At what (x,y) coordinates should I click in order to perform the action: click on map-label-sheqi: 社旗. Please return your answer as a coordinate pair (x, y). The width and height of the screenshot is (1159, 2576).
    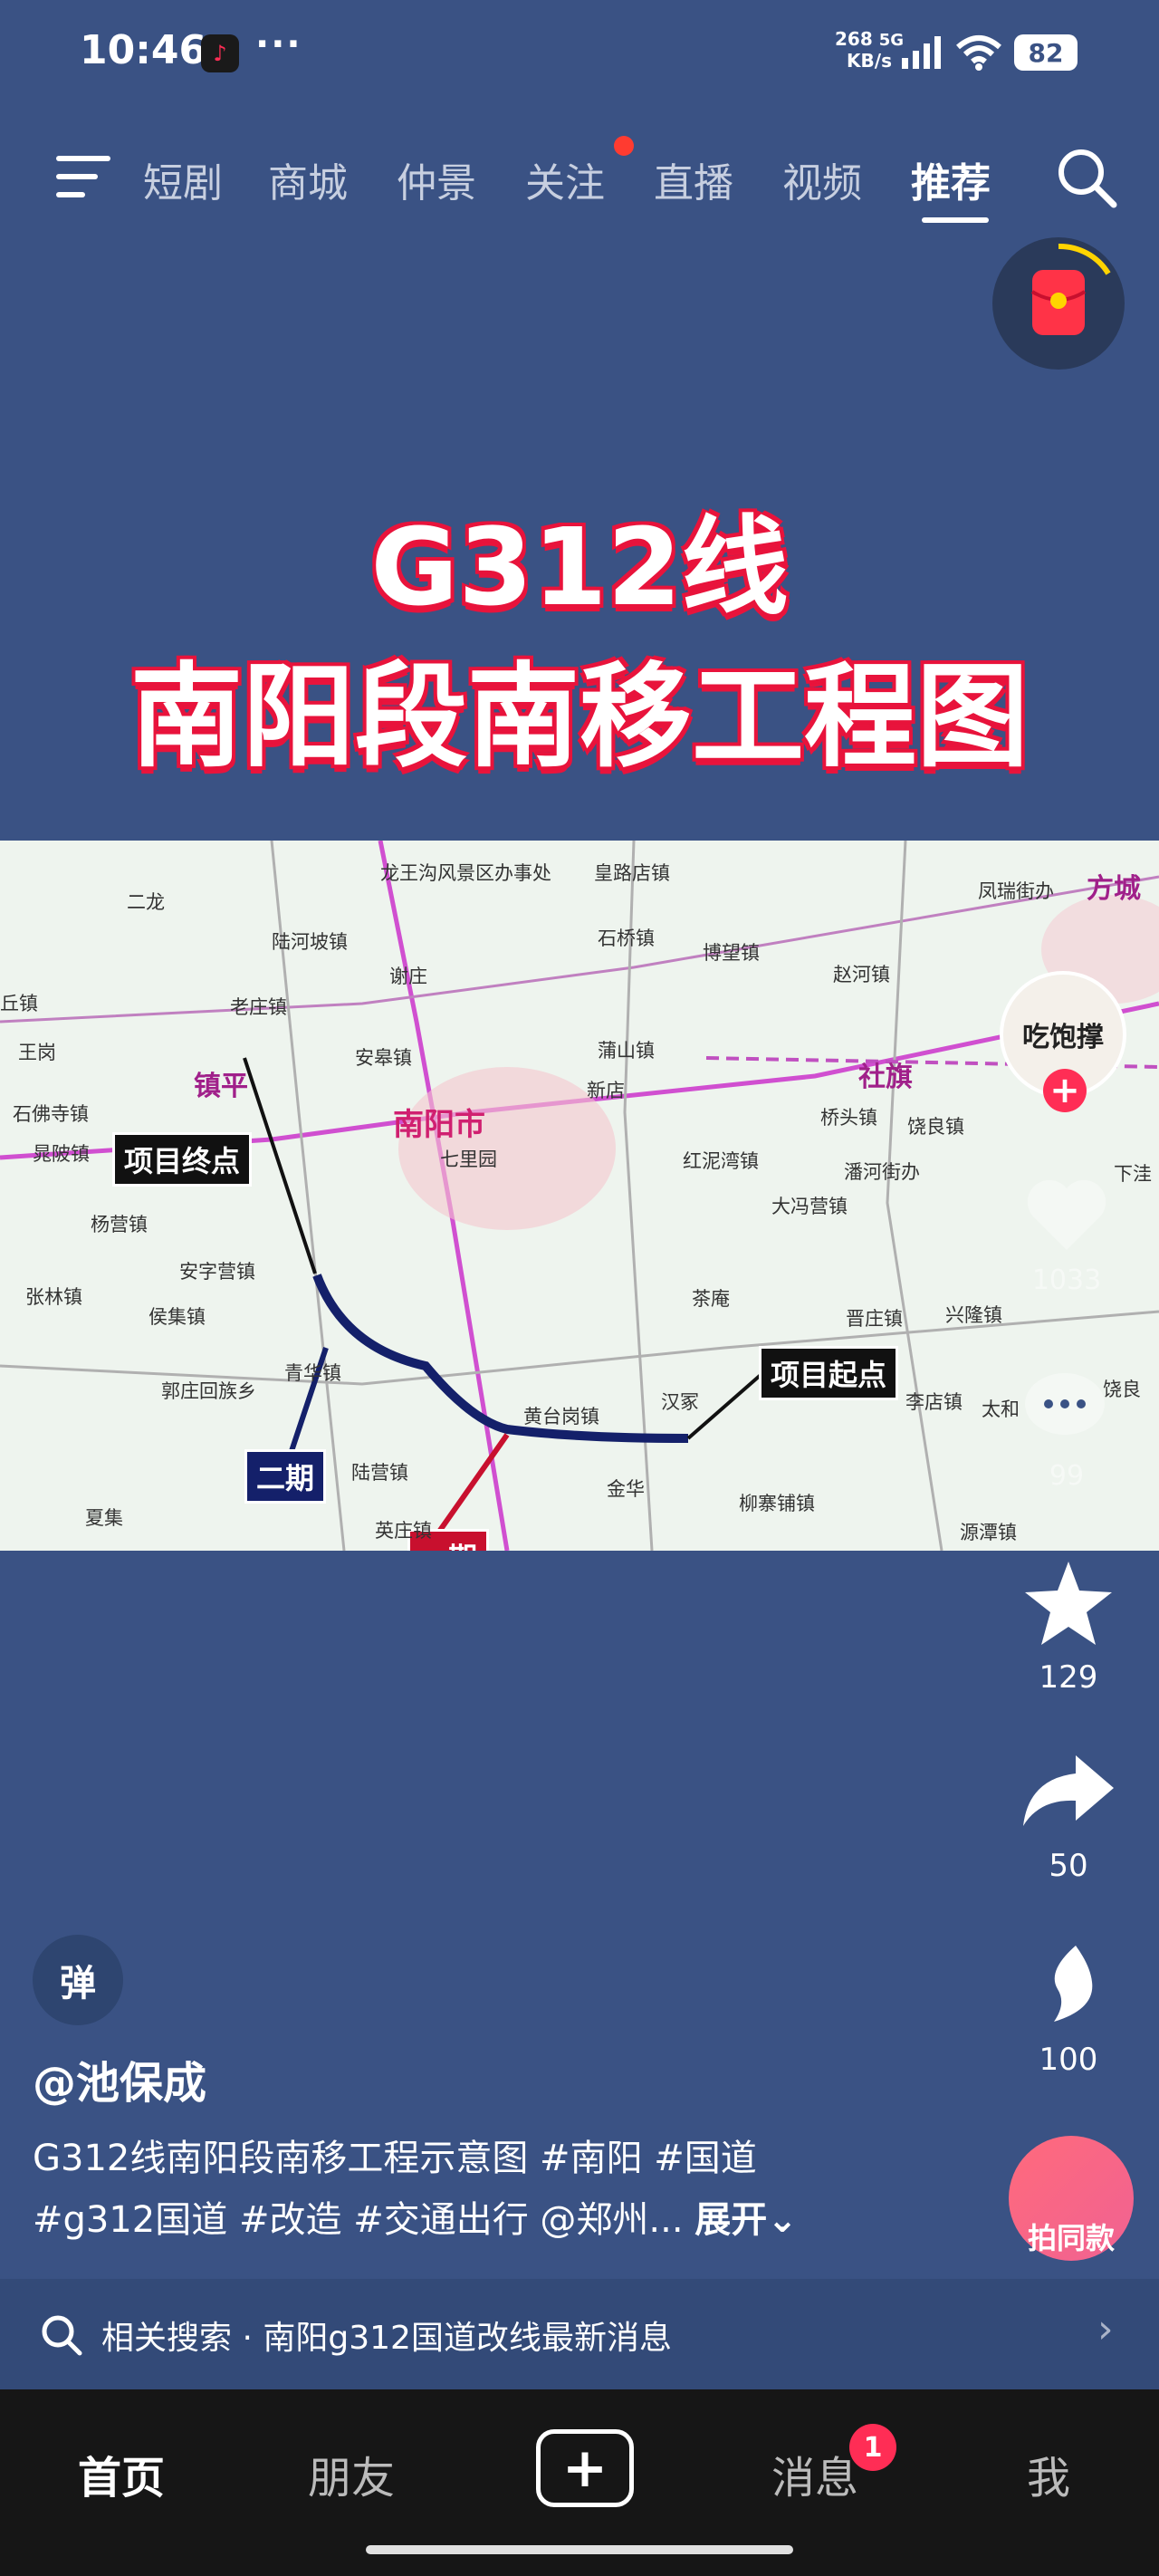
    Looking at the image, I should click on (886, 1077).